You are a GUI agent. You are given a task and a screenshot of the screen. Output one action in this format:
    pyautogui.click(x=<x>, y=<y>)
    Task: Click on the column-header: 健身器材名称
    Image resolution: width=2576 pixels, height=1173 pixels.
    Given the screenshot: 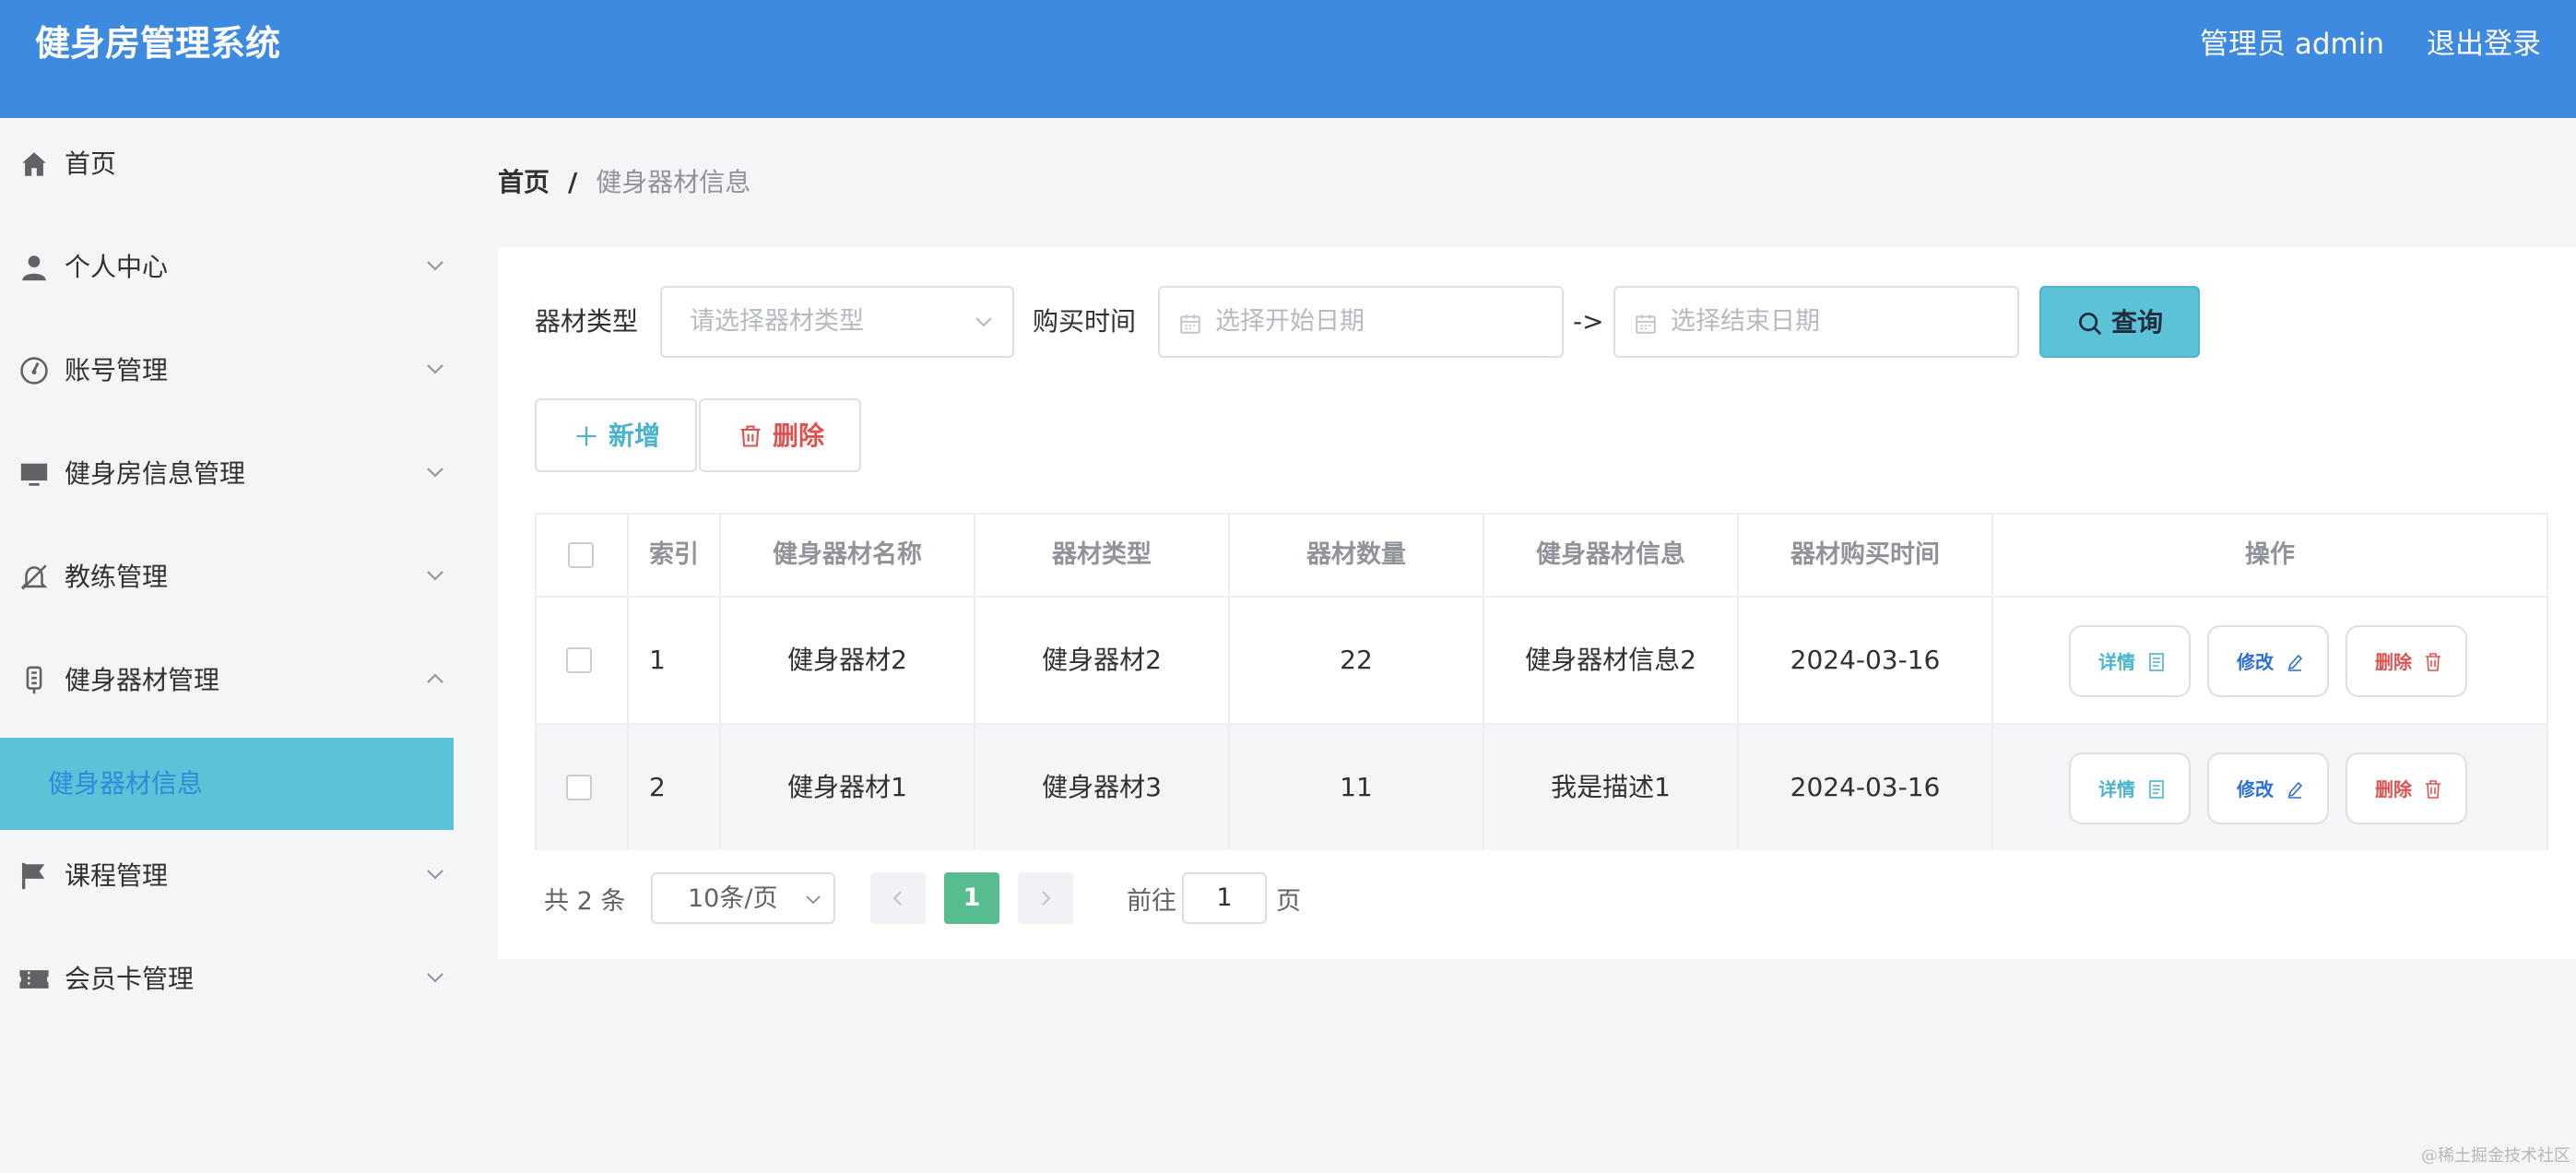 What is the action you would take?
    pyautogui.click(x=848, y=555)
    